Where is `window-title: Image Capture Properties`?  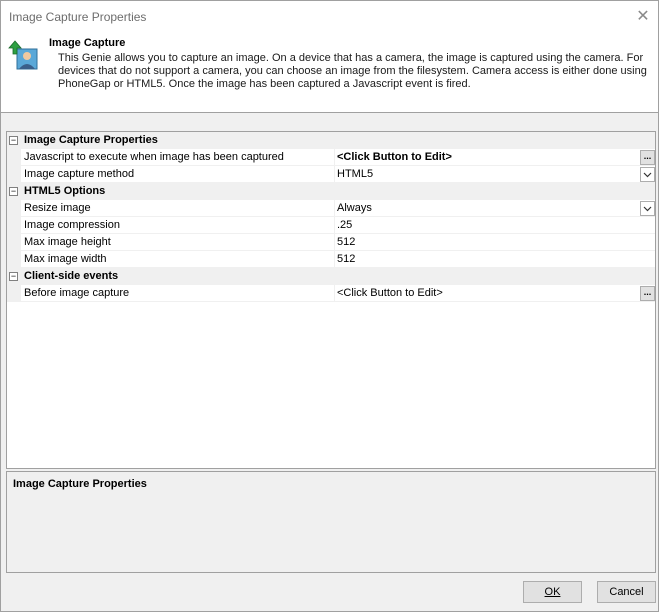
window-title: Image Capture Properties is located at coordinates (78, 17).